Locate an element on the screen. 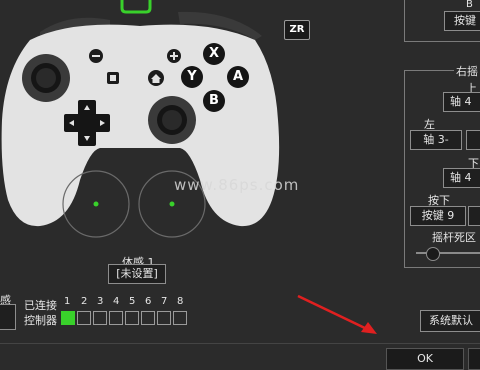 The width and height of the screenshot is (480, 370). connected-label: 已连接 is located at coordinates (40, 305).